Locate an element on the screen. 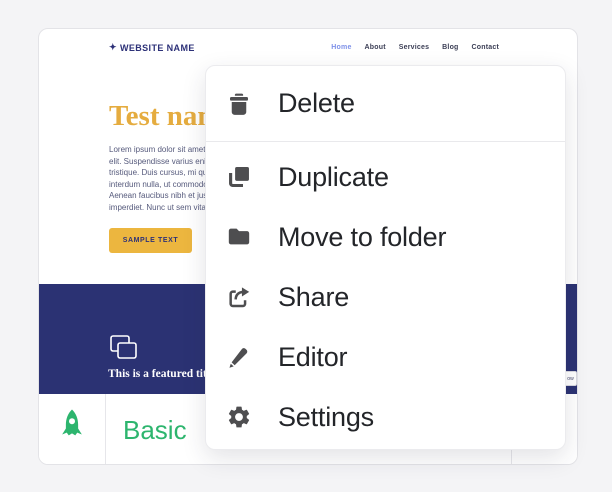 Image resolution: width=612 pixels, height=492 pixels. menu-item-delete: Delete is located at coordinates (385, 103).